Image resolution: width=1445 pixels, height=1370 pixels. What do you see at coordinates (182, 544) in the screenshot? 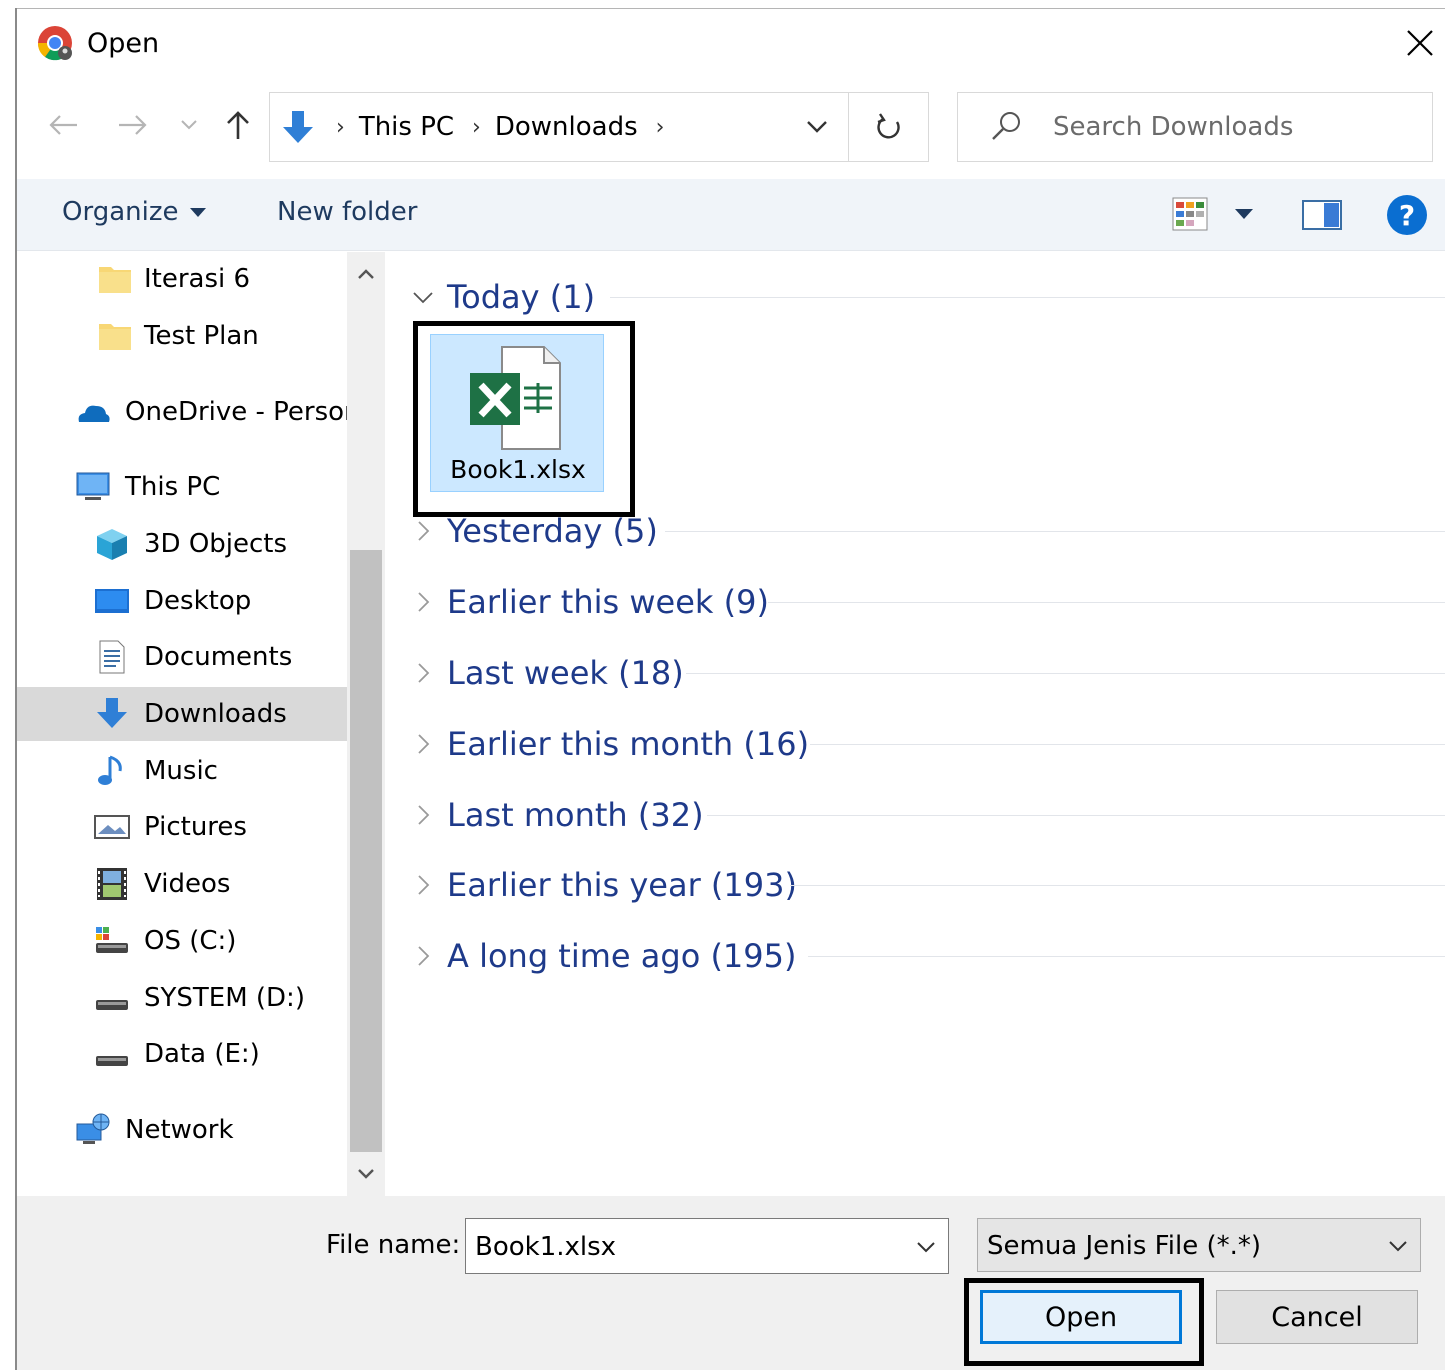
I see `sidebar-item-3d-objects: 3D Objects` at bounding box center [182, 544].